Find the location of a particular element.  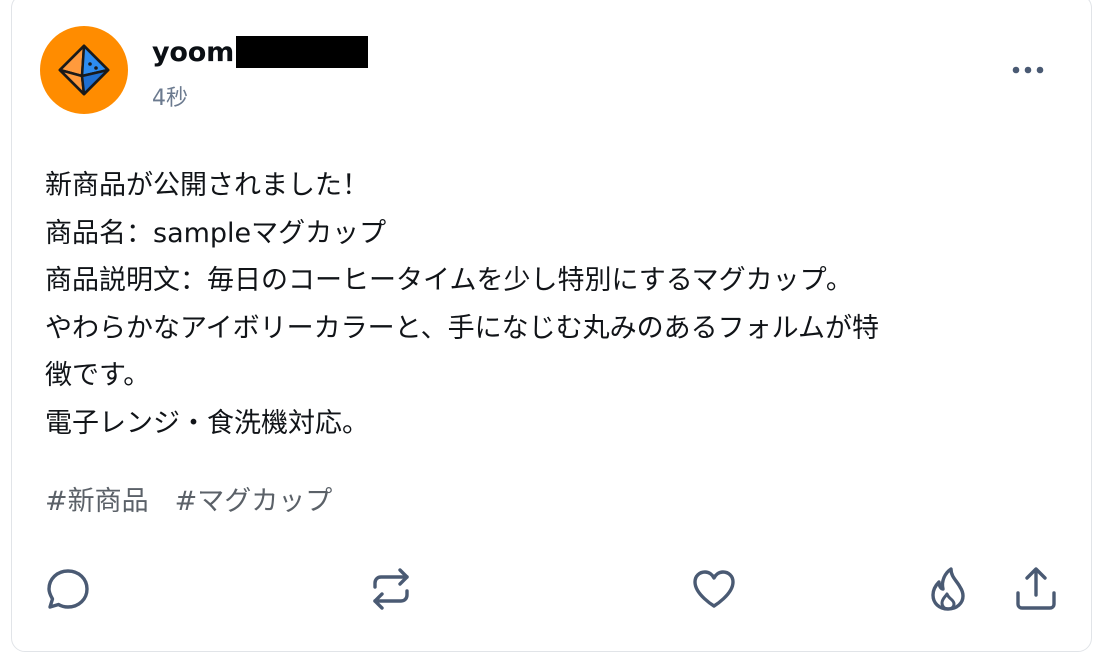

post-line: 徴です。 is located at coordinates (98, 375).